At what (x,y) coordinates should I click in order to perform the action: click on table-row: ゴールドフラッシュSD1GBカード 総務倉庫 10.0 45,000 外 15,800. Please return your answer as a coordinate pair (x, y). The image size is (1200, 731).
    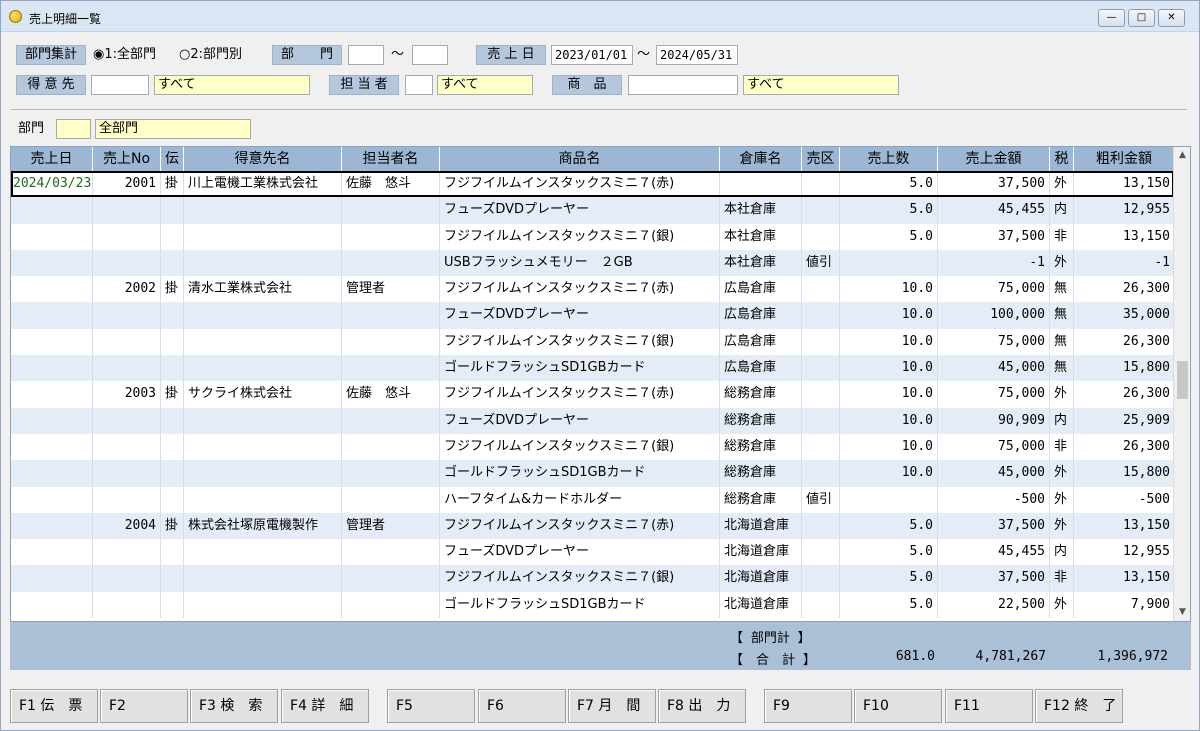
    Looking at the image, I should click on (592, 473).